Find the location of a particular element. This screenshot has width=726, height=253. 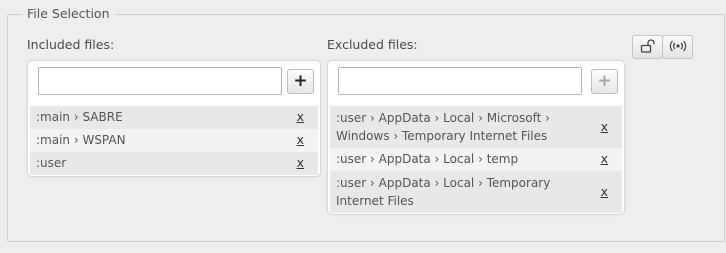

excluded-item-path: :user › AppData › Local › temp is located at coordinates (427, 159).